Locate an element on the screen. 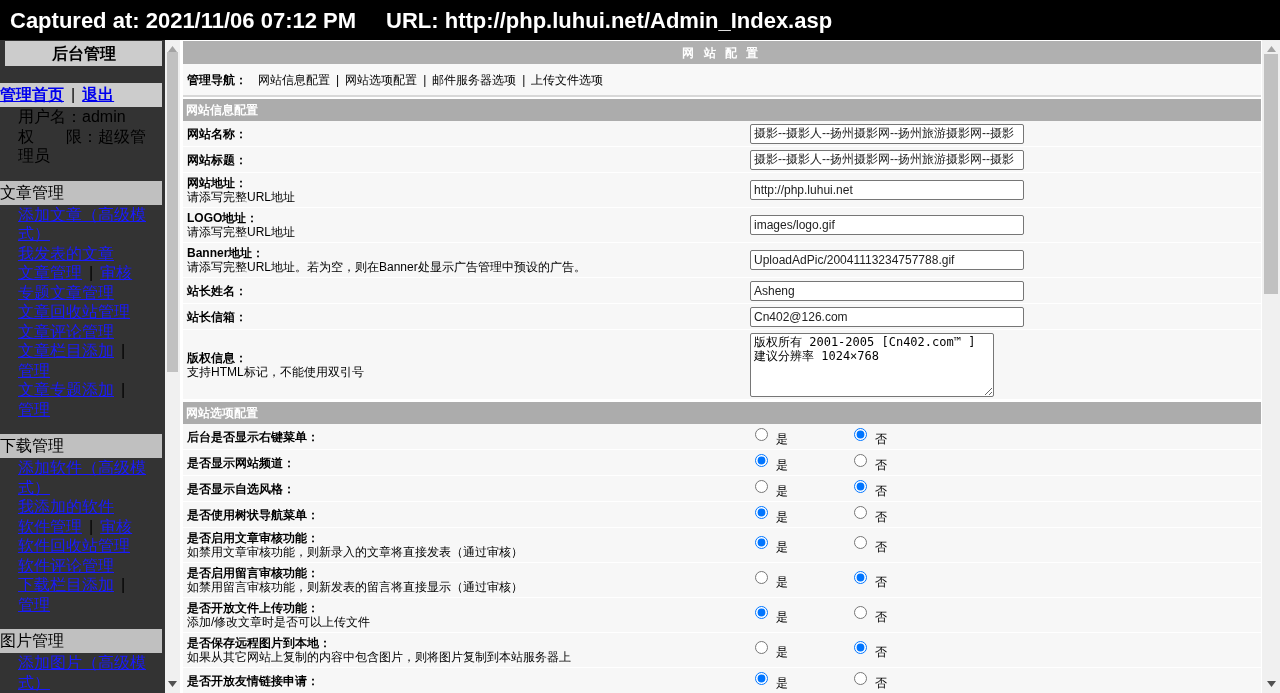  text-field: images/logo.gif is located at coordinates (887, 225).